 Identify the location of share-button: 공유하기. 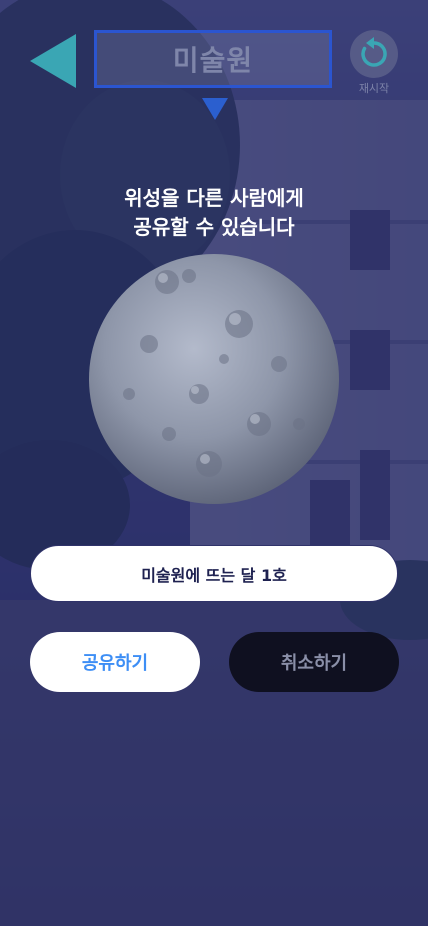
(115, 662).